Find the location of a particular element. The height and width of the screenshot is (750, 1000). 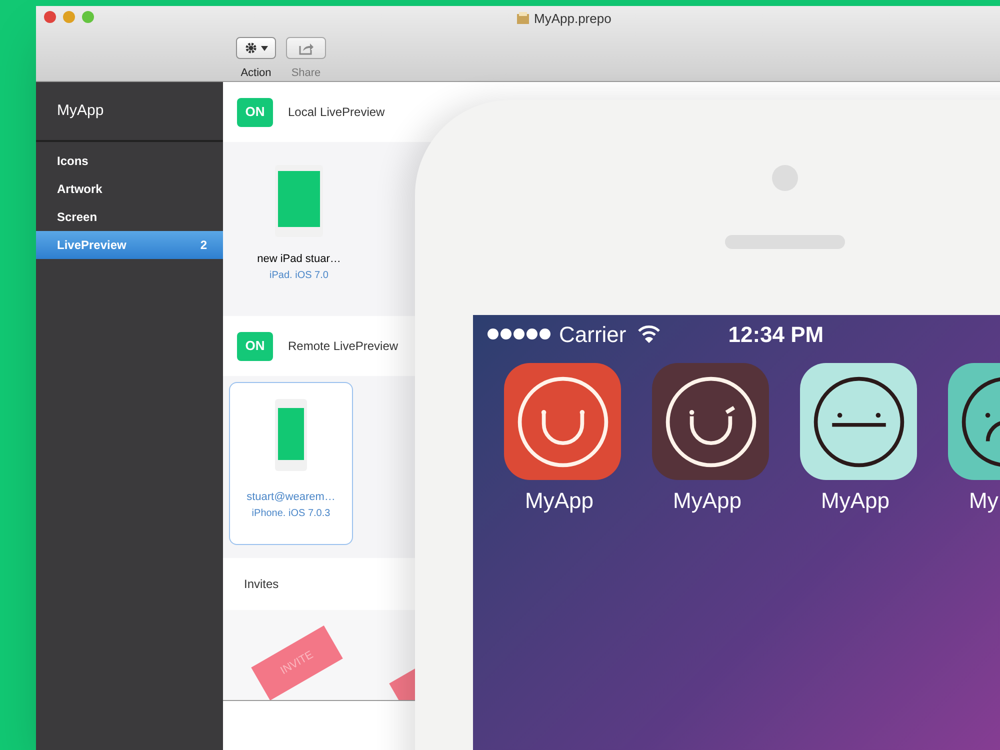

action-button is located at coordinates (256, 48).